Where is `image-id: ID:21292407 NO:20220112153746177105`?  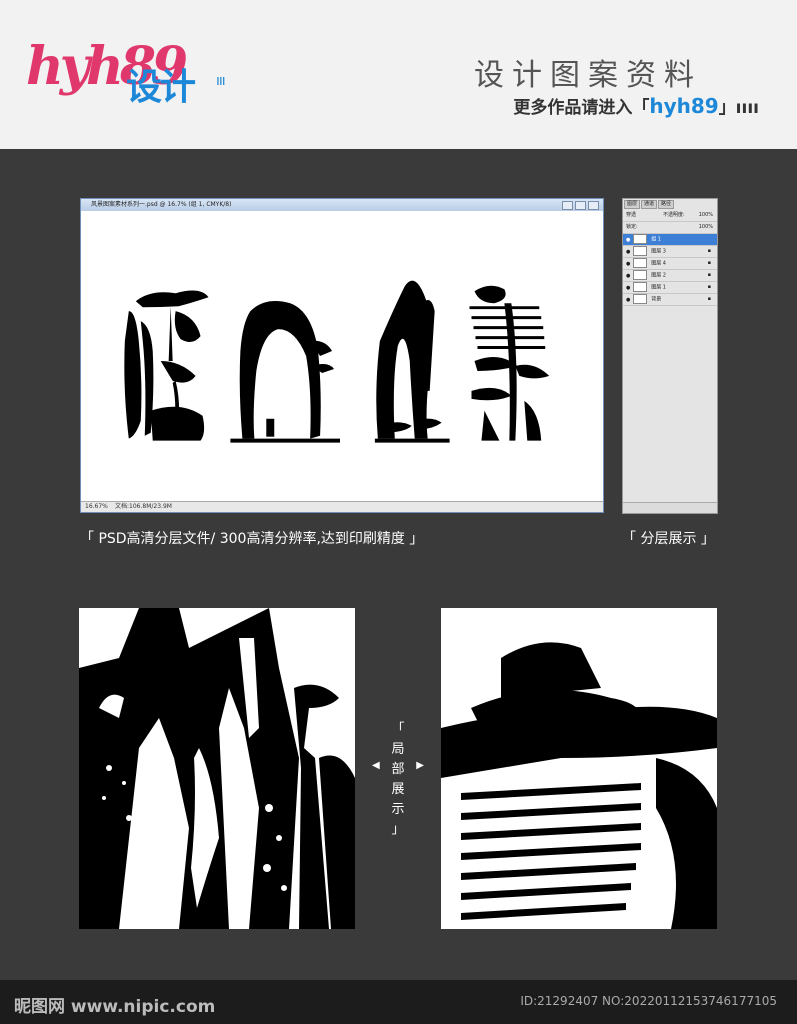 image-id: ID:21292407 NO:20220112153746177105 is located at coordinates (648, 1001).